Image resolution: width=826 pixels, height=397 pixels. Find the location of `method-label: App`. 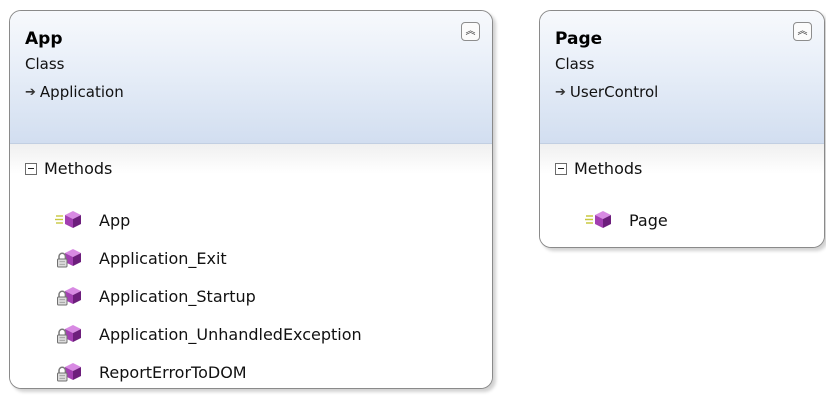

method-label: App is located at coordinates (115, 220).